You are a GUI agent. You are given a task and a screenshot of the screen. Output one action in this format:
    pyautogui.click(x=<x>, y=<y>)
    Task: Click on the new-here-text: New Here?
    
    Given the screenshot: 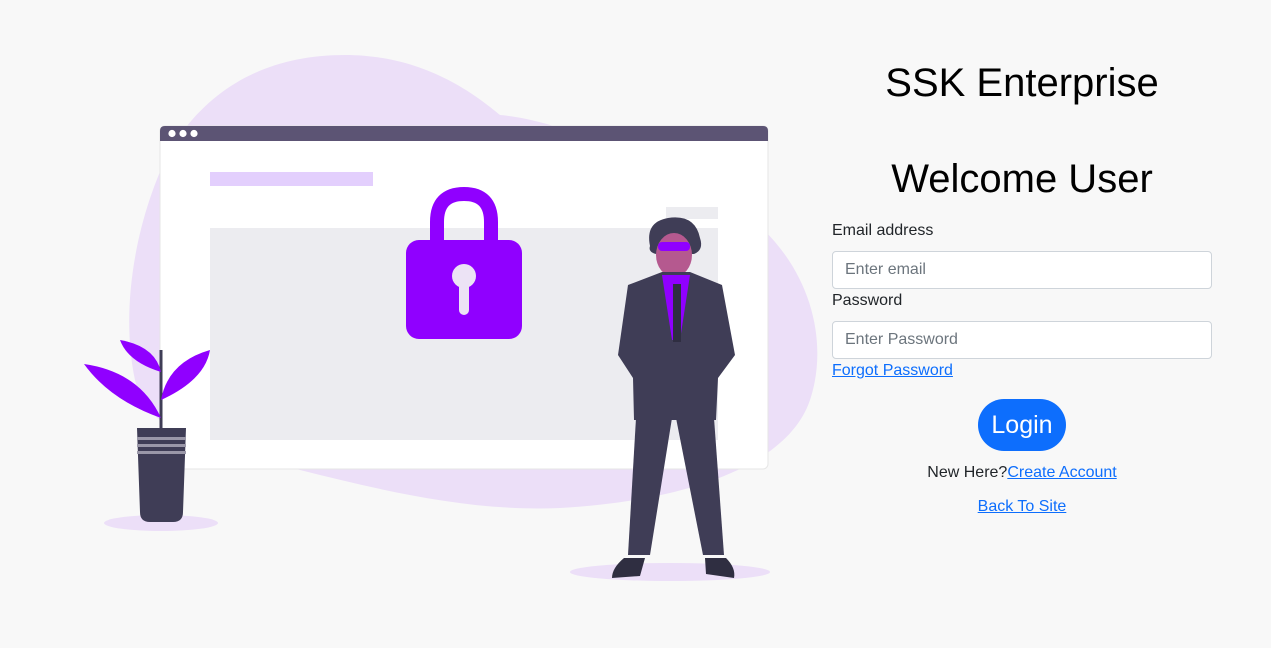 What is the action you would take?
    pyautogui.click(x=967, y=472)
    